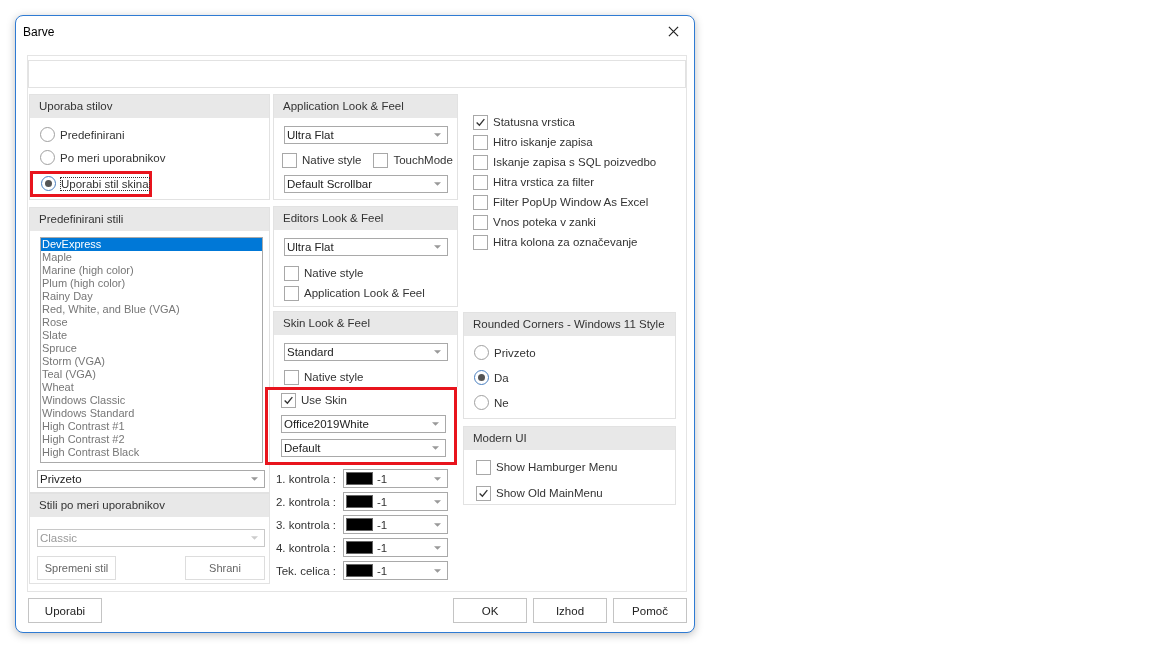  I want to click on checkbox-label: Use Skin, so click(324, 400).